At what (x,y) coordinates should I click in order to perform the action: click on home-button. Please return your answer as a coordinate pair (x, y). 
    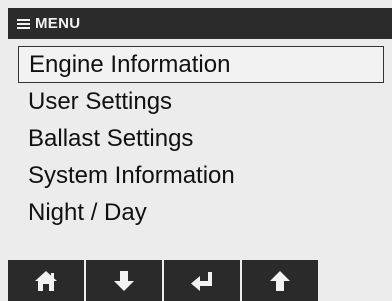
    Looking at the image, I should click on (47, 280).